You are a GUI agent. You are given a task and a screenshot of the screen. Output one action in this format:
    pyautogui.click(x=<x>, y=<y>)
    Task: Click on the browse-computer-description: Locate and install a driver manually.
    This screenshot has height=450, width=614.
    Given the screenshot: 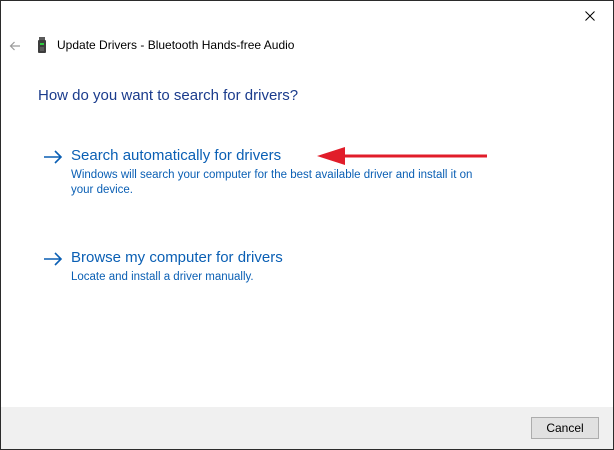 What is the action you would take?
    pyautogui.click(x=162, y=277)
    